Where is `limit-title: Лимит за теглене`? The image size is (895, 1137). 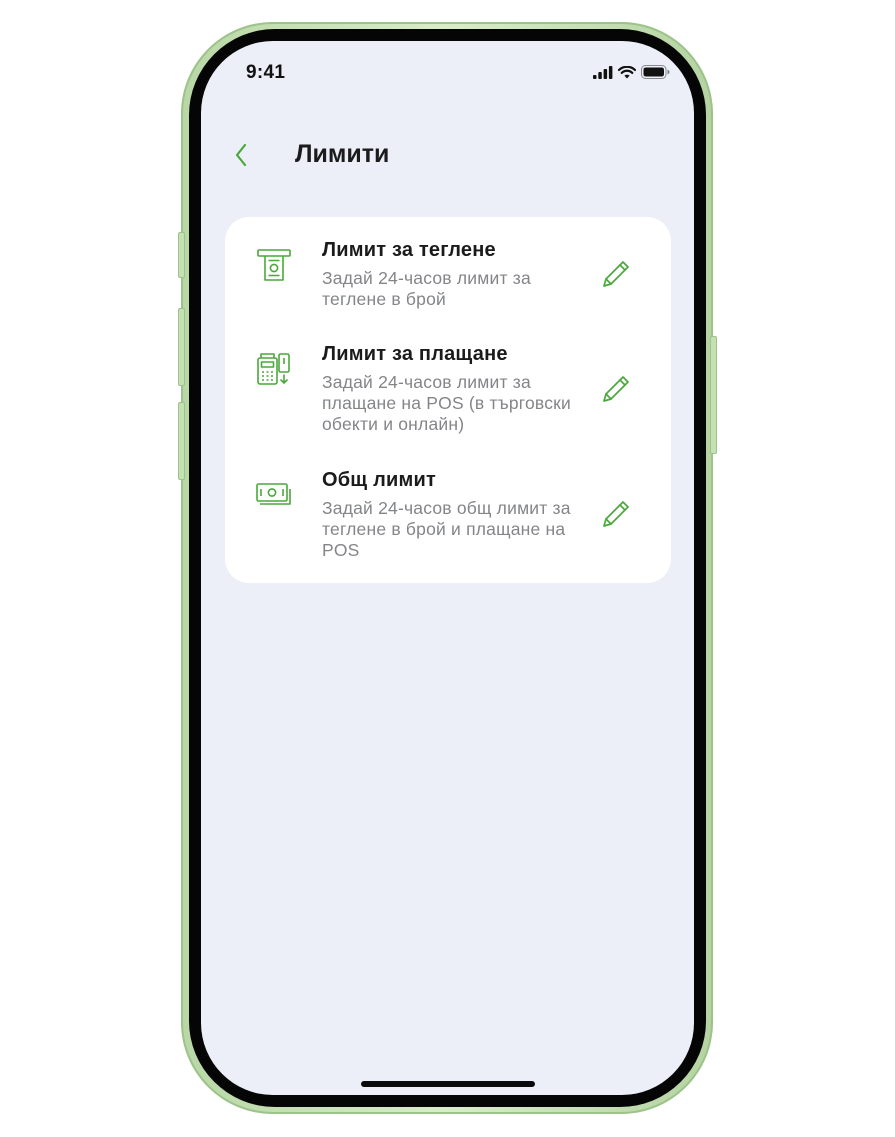
limit-title: Лимит за теглене is located at coordinates (409, 250).